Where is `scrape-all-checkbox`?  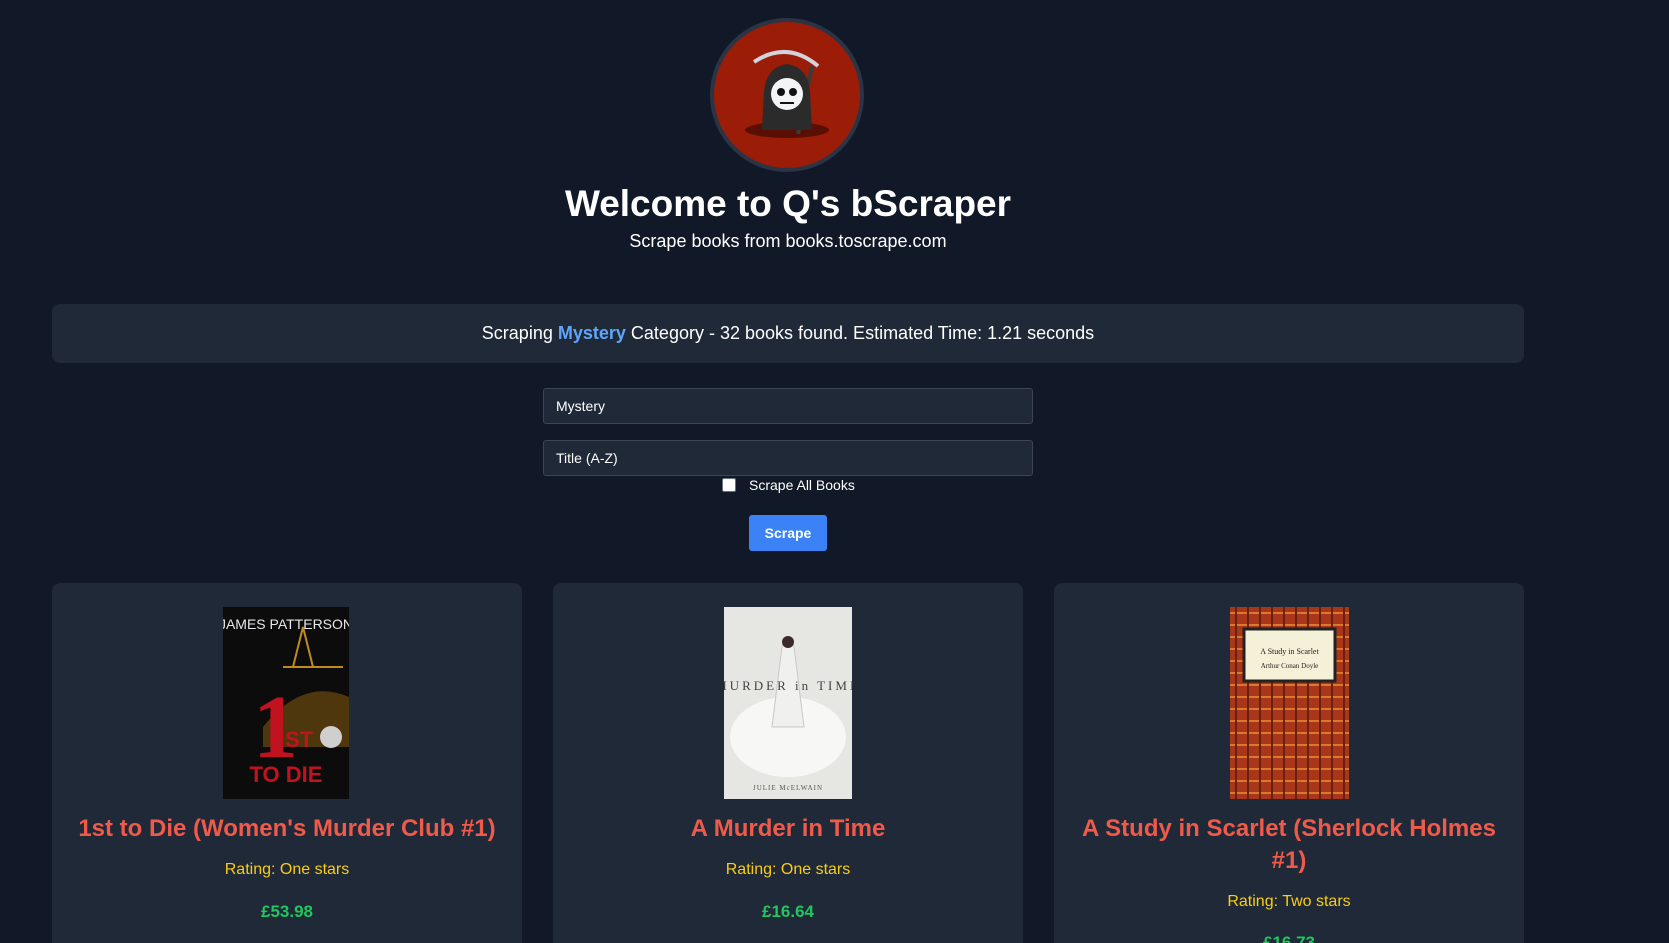 scrape-all-checkbox is located at coordinates (729, 485).